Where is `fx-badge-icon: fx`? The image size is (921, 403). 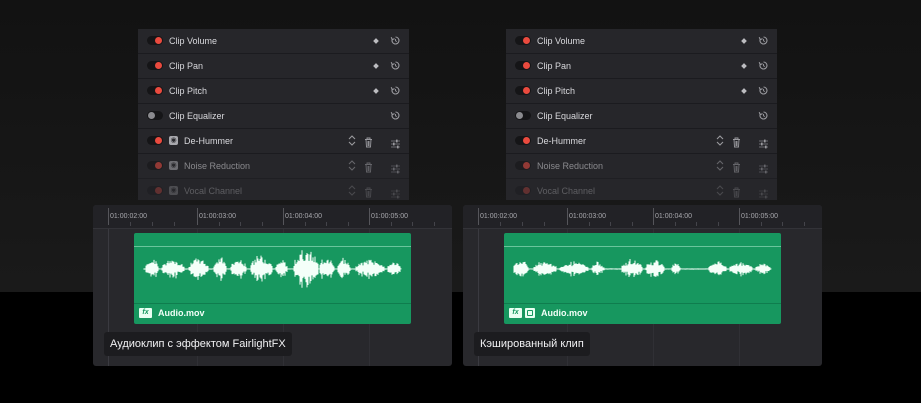
fx-badge-icon: fx is located at coordinates (515, 313).